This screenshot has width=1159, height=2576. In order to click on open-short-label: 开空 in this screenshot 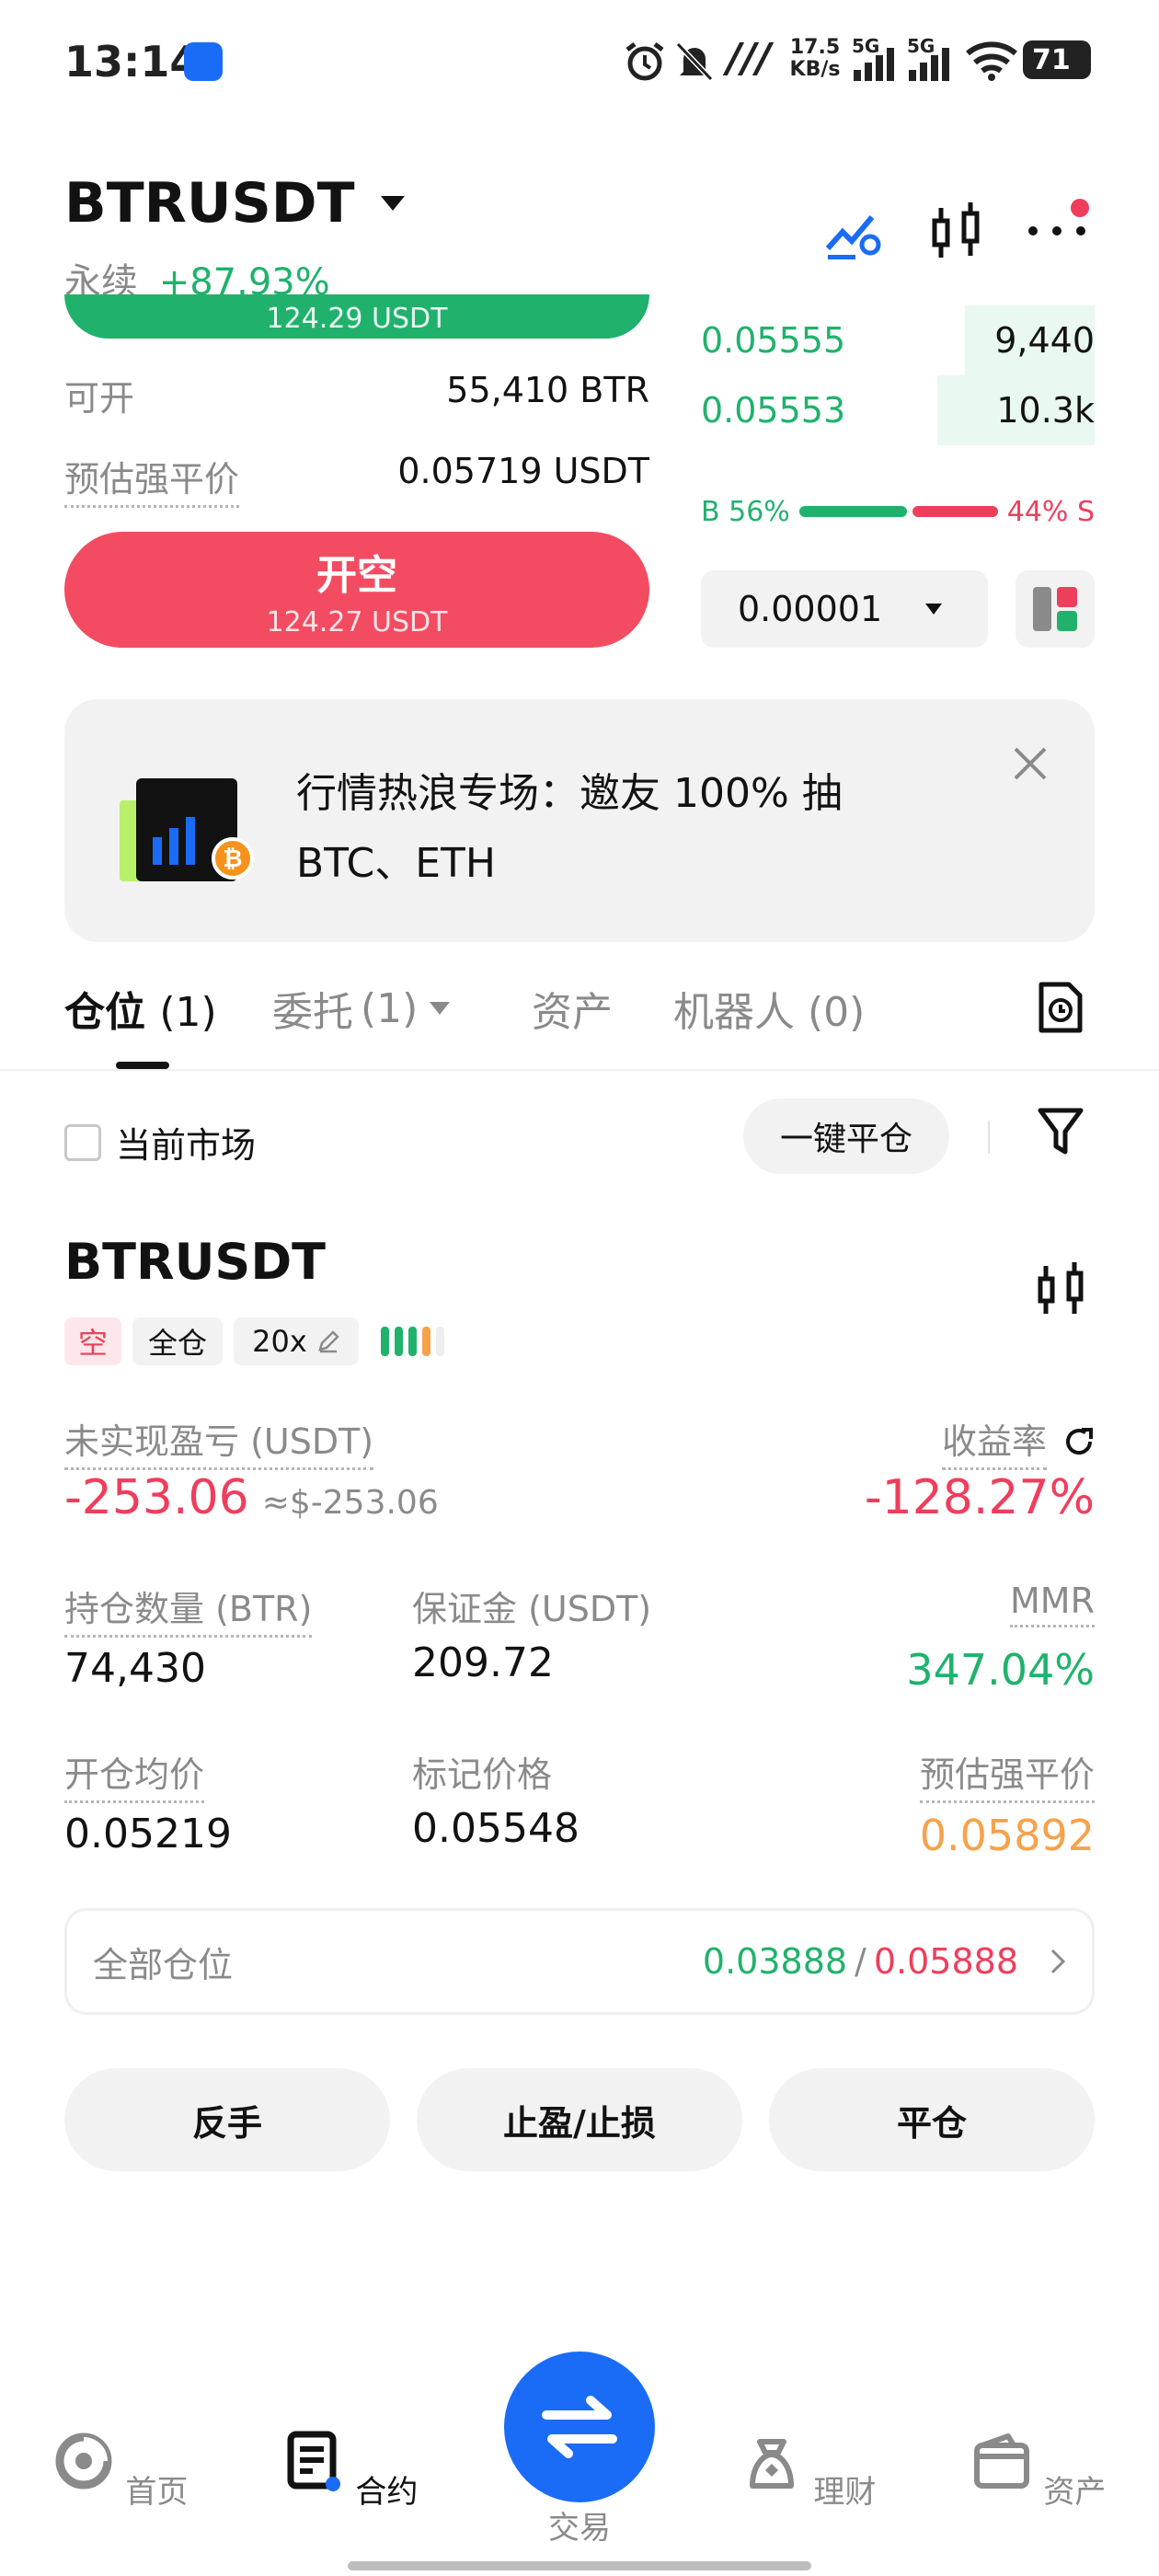, I will do `click(356, 575)`.